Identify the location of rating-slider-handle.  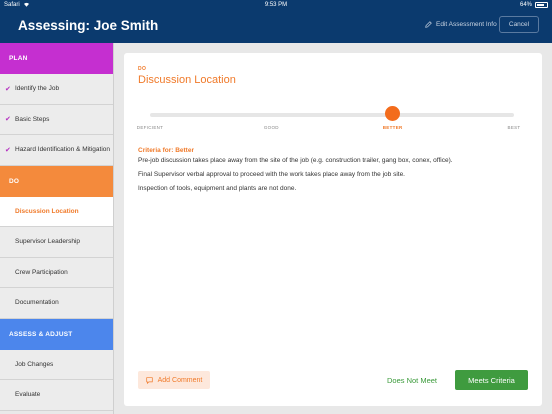
(393, 113).